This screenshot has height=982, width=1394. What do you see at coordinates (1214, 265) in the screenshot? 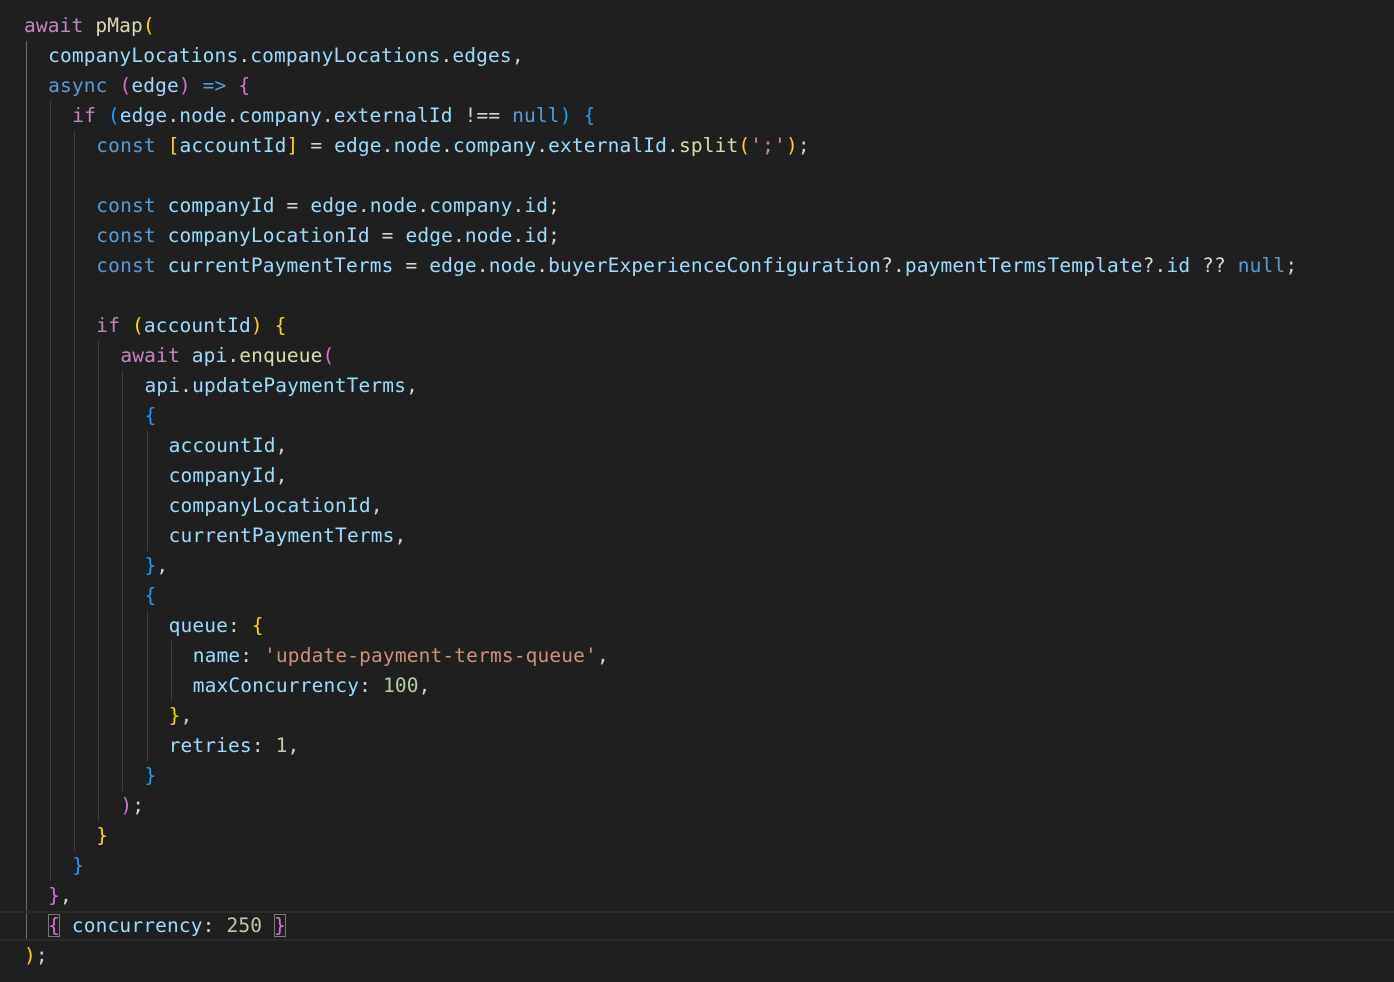
I see `token-plain: ??` at bounding box center [1214, 265].